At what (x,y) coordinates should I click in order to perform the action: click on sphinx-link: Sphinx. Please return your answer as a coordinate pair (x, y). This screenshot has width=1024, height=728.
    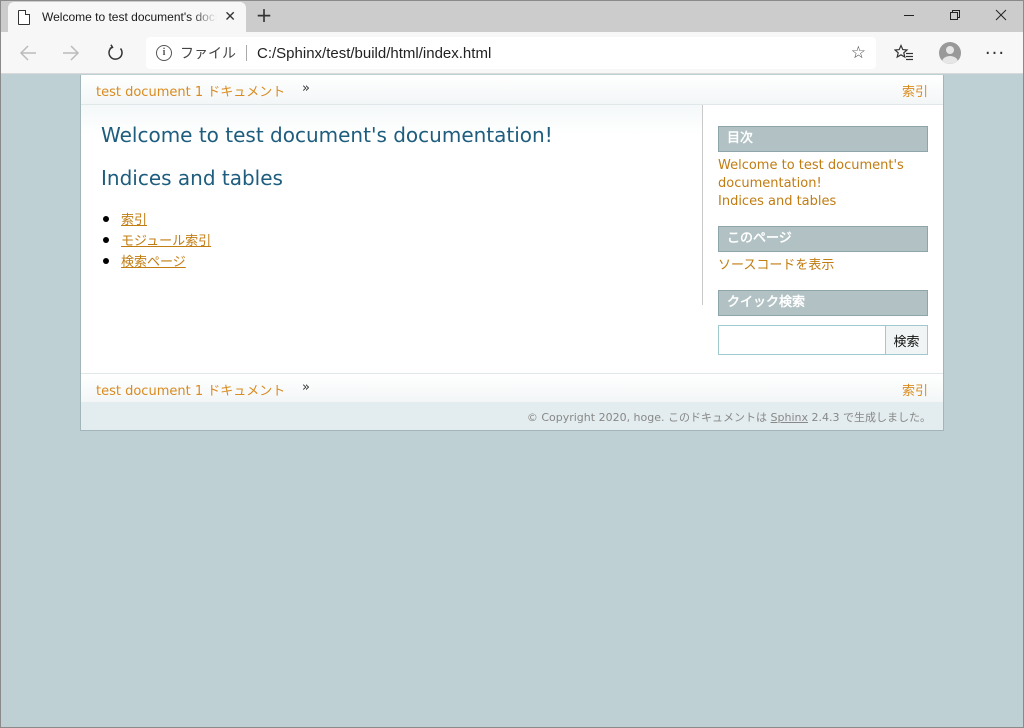
    Looking at the image, I should click on (789, 417).